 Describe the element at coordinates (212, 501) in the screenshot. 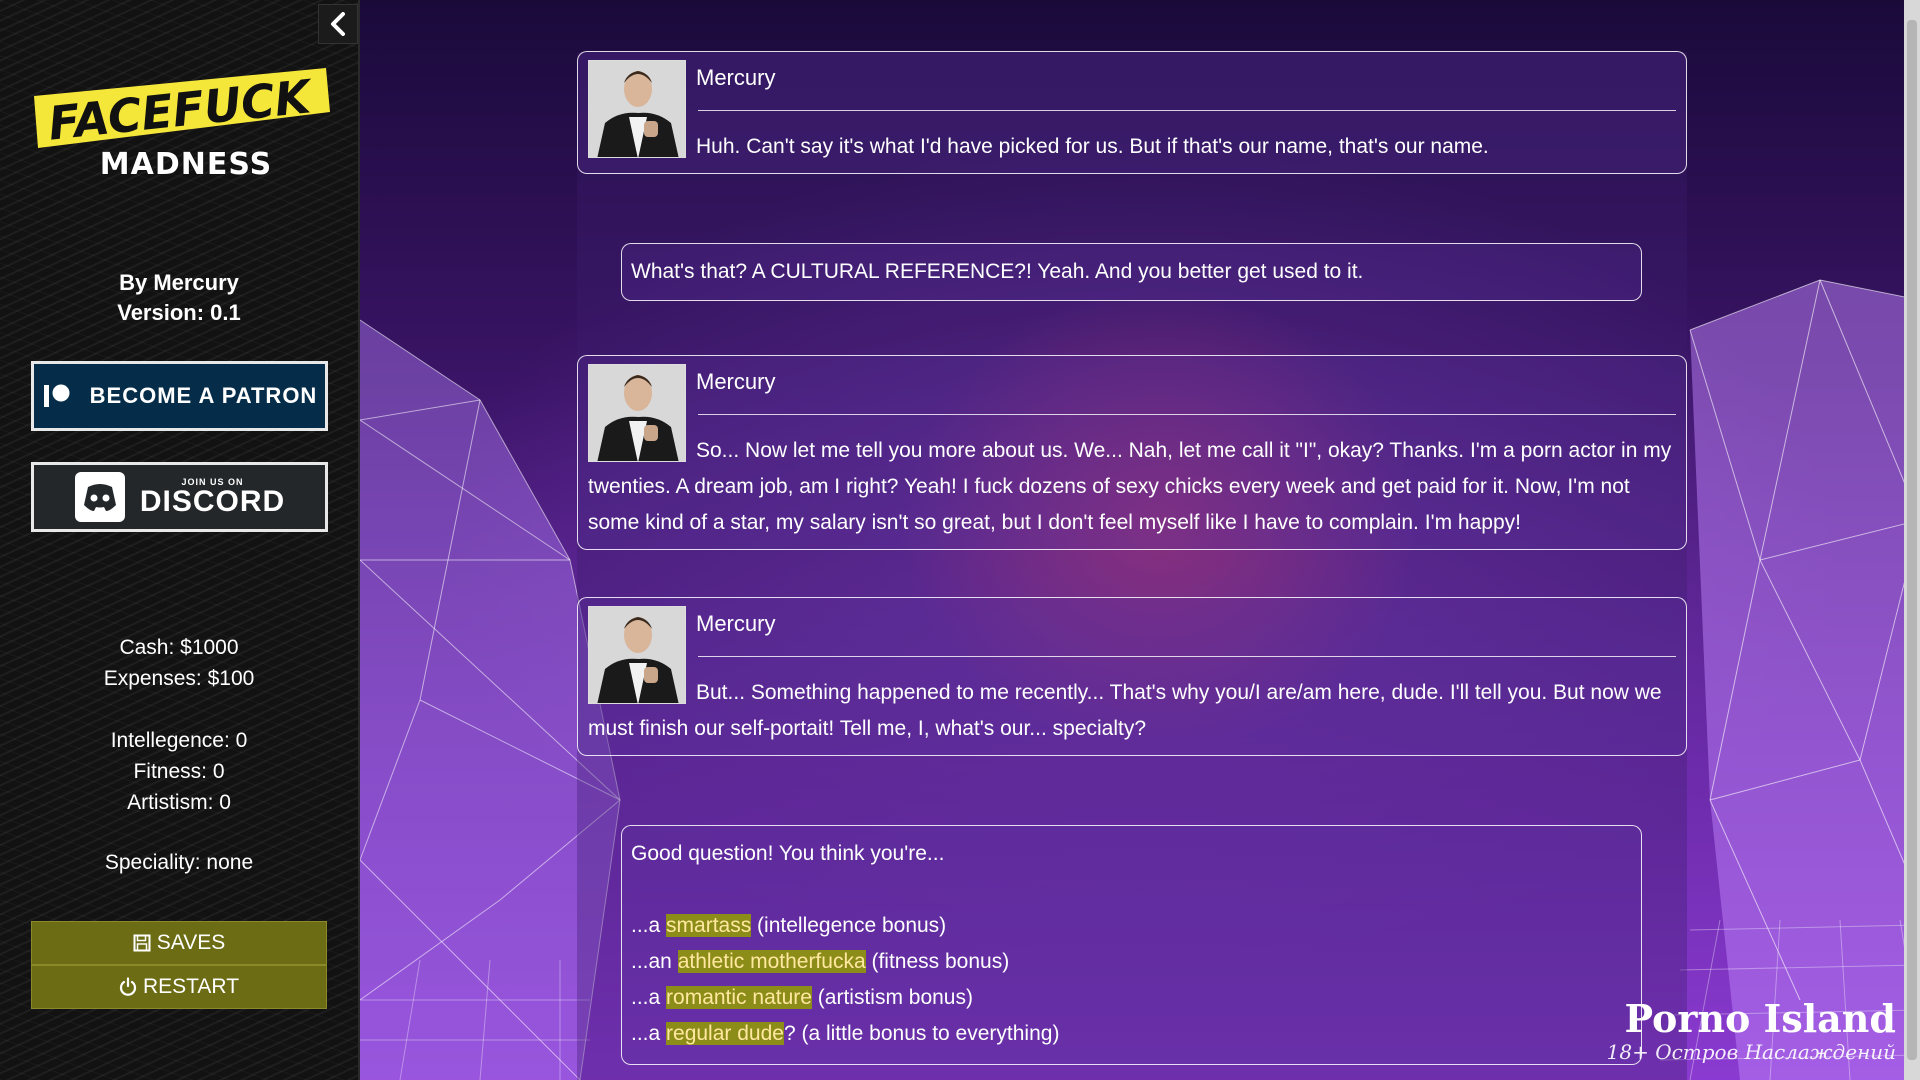

I see `discord-label: DISCORD` at that location.